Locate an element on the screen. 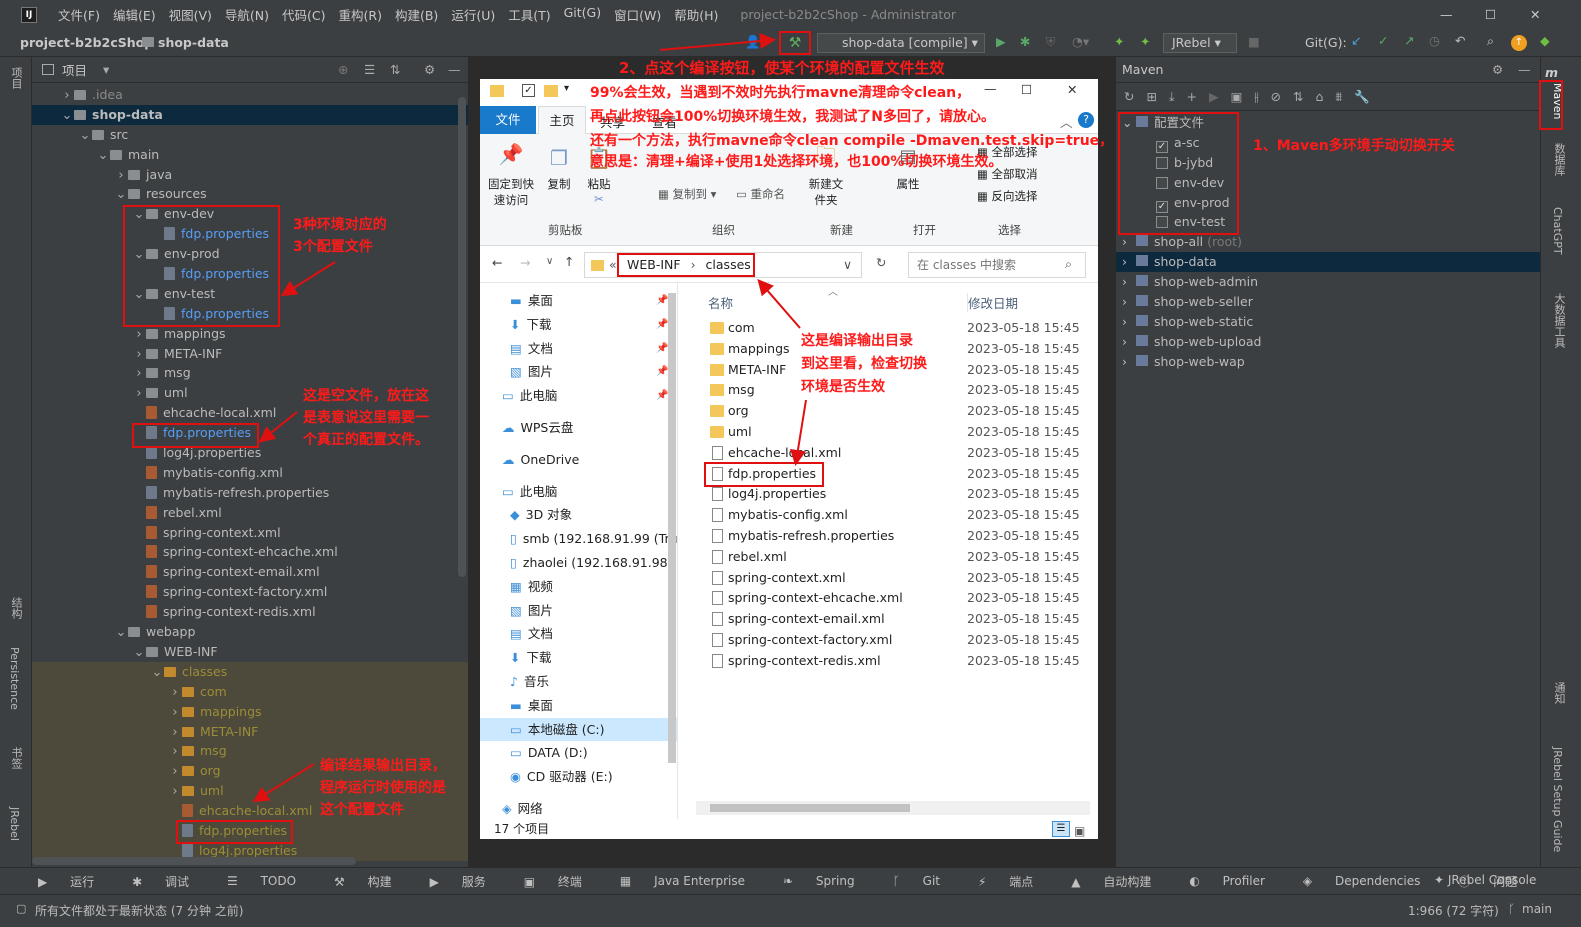 This screenshot has height=927, width=1581. bottom-tab: ⚒ 构建 is located at coordinates (372, 881).